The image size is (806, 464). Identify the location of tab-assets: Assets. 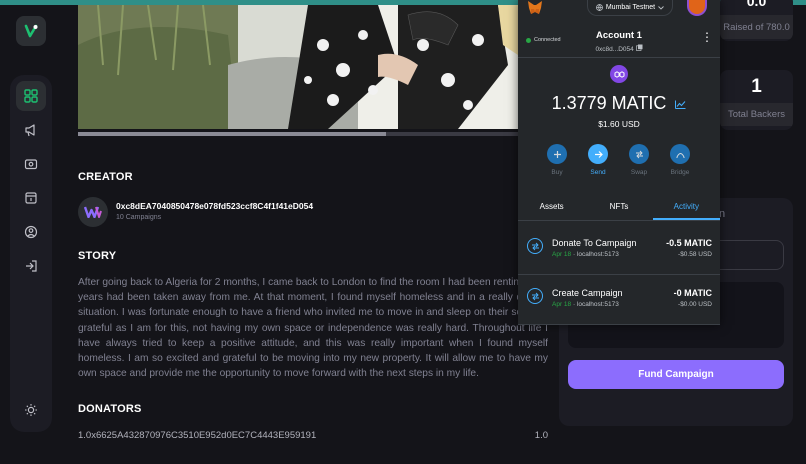
(551, 208).